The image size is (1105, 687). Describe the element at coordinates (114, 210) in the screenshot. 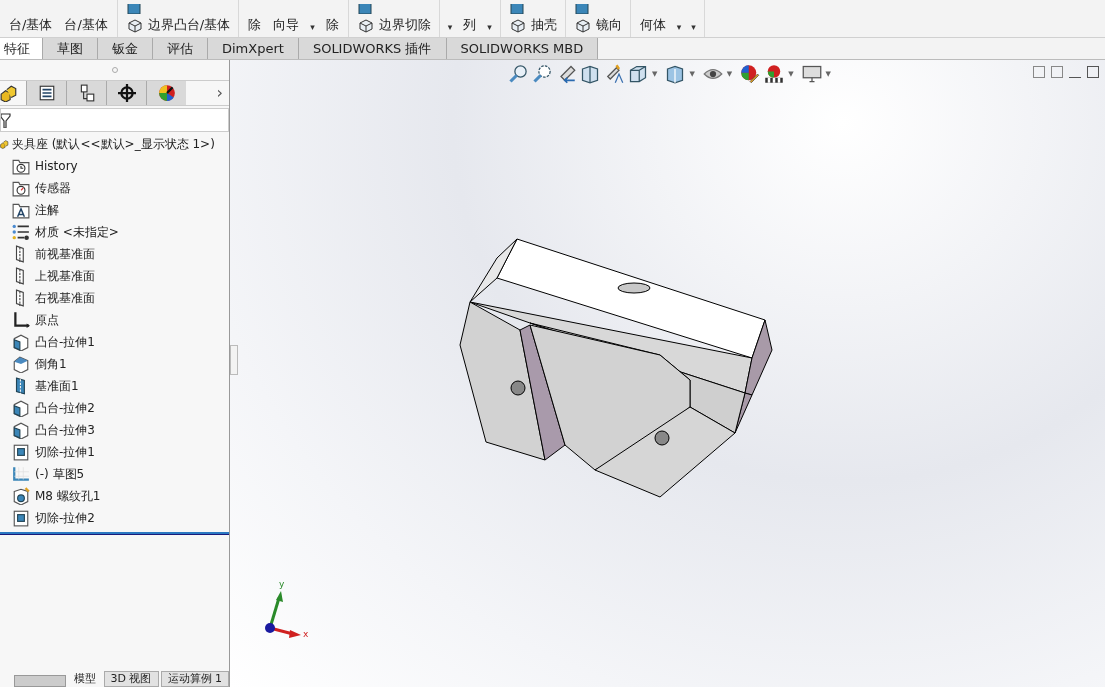

I see `tree-item: 注解` at that location.